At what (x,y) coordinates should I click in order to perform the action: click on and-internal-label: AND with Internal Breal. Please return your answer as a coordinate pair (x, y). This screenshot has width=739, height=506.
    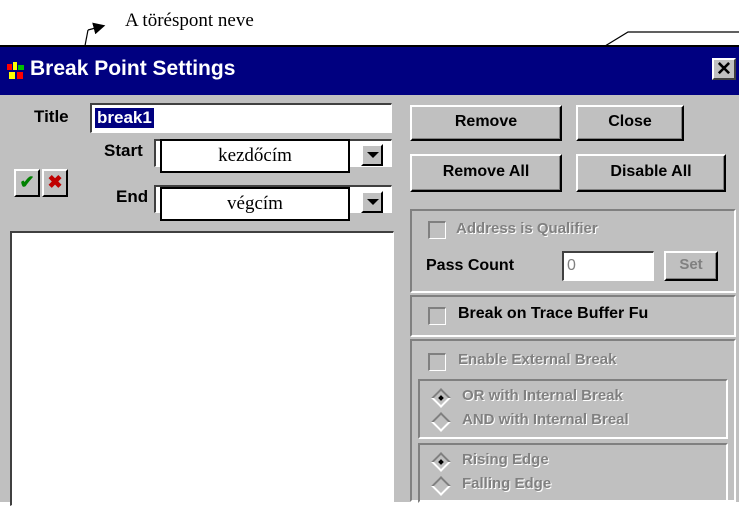
    Looking at the image, I should click on (545, 419).